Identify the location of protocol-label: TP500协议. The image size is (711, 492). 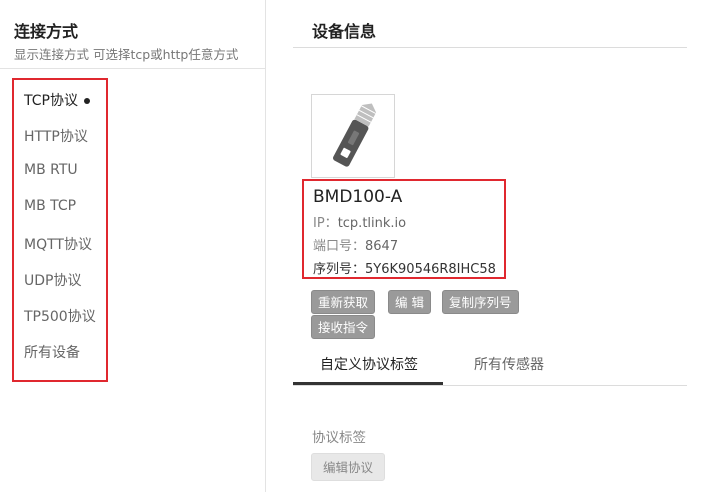
(60, 317).